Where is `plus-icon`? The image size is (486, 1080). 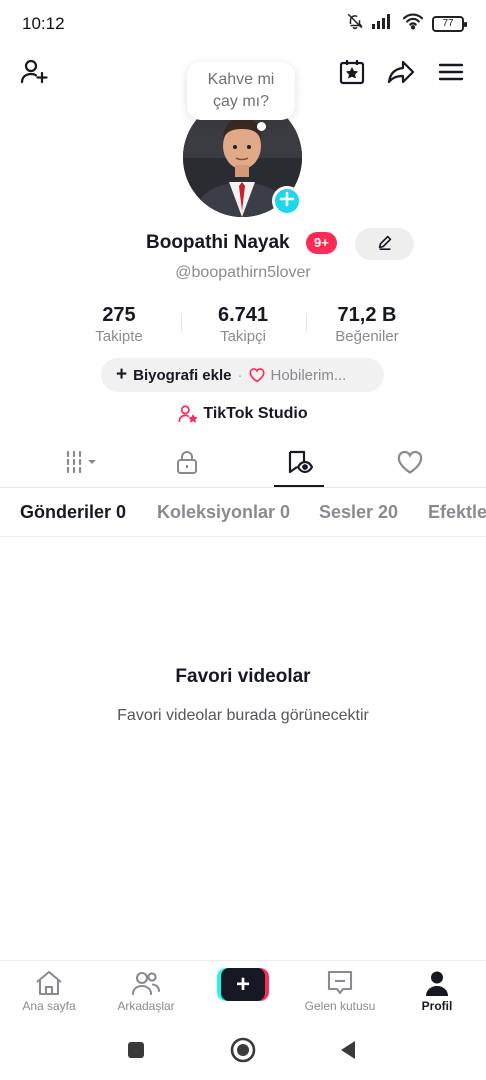 plus-icon is located at coordinates (287, 201).